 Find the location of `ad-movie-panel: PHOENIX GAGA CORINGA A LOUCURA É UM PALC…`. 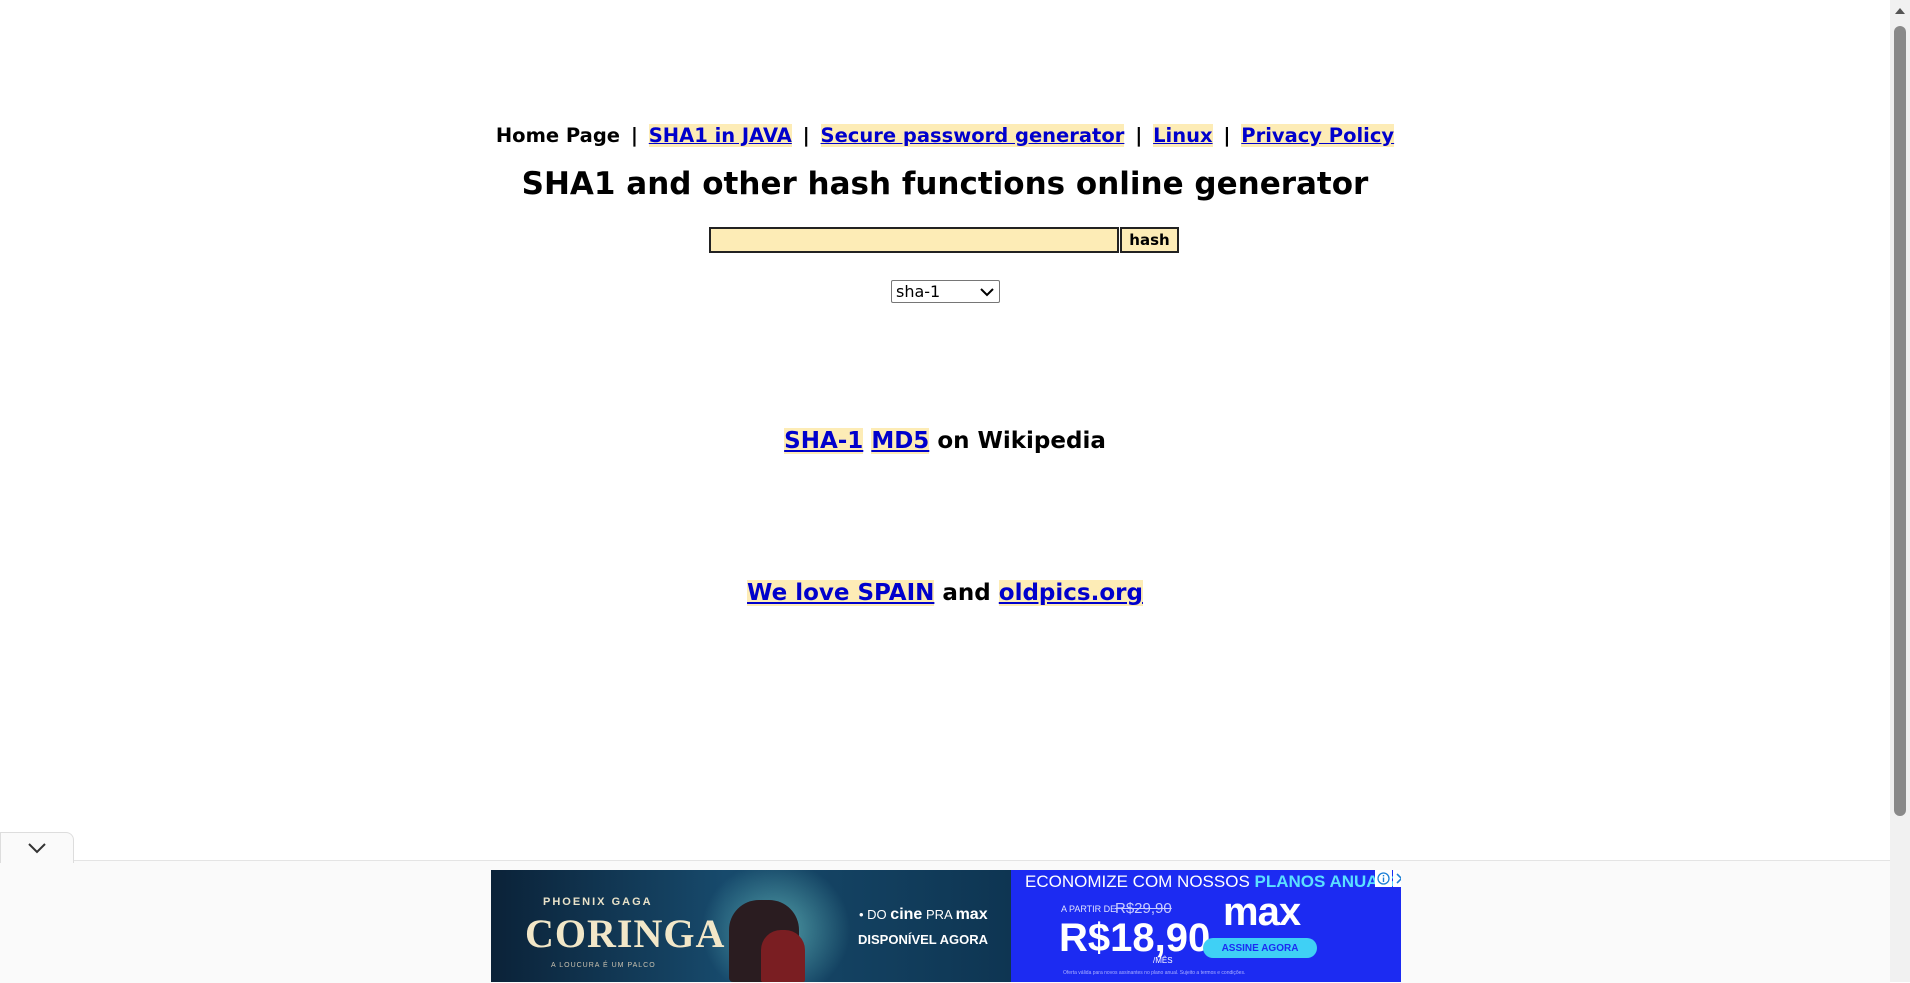

ad-movie-panel: PHOENIX GAGA CORINGA A LOUCURA É UM PALC… is located at coordinates (751, 926).